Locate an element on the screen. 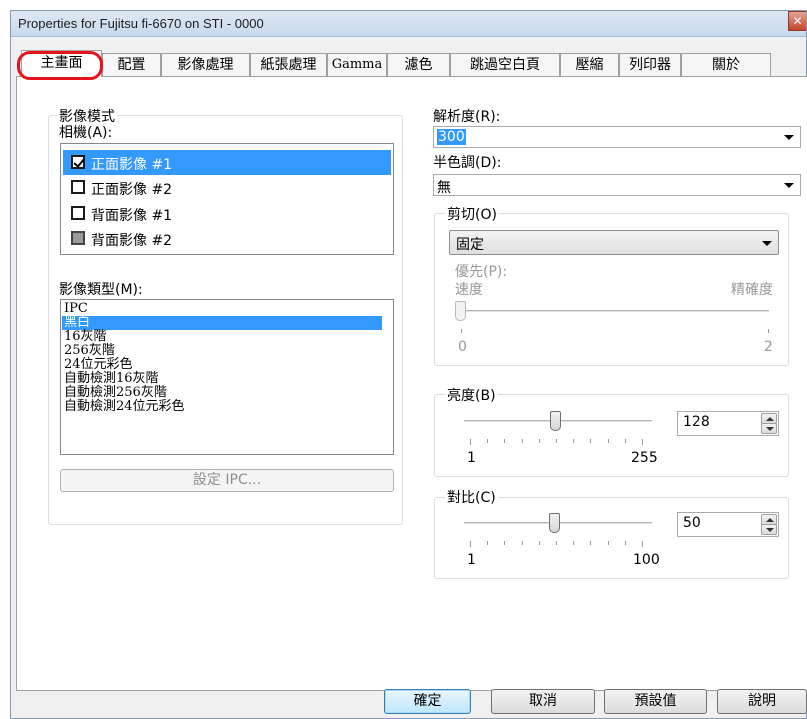 The height and width of the screenshot is (719, 807). tab-about: 關於 is located at coordinates (726, 64).